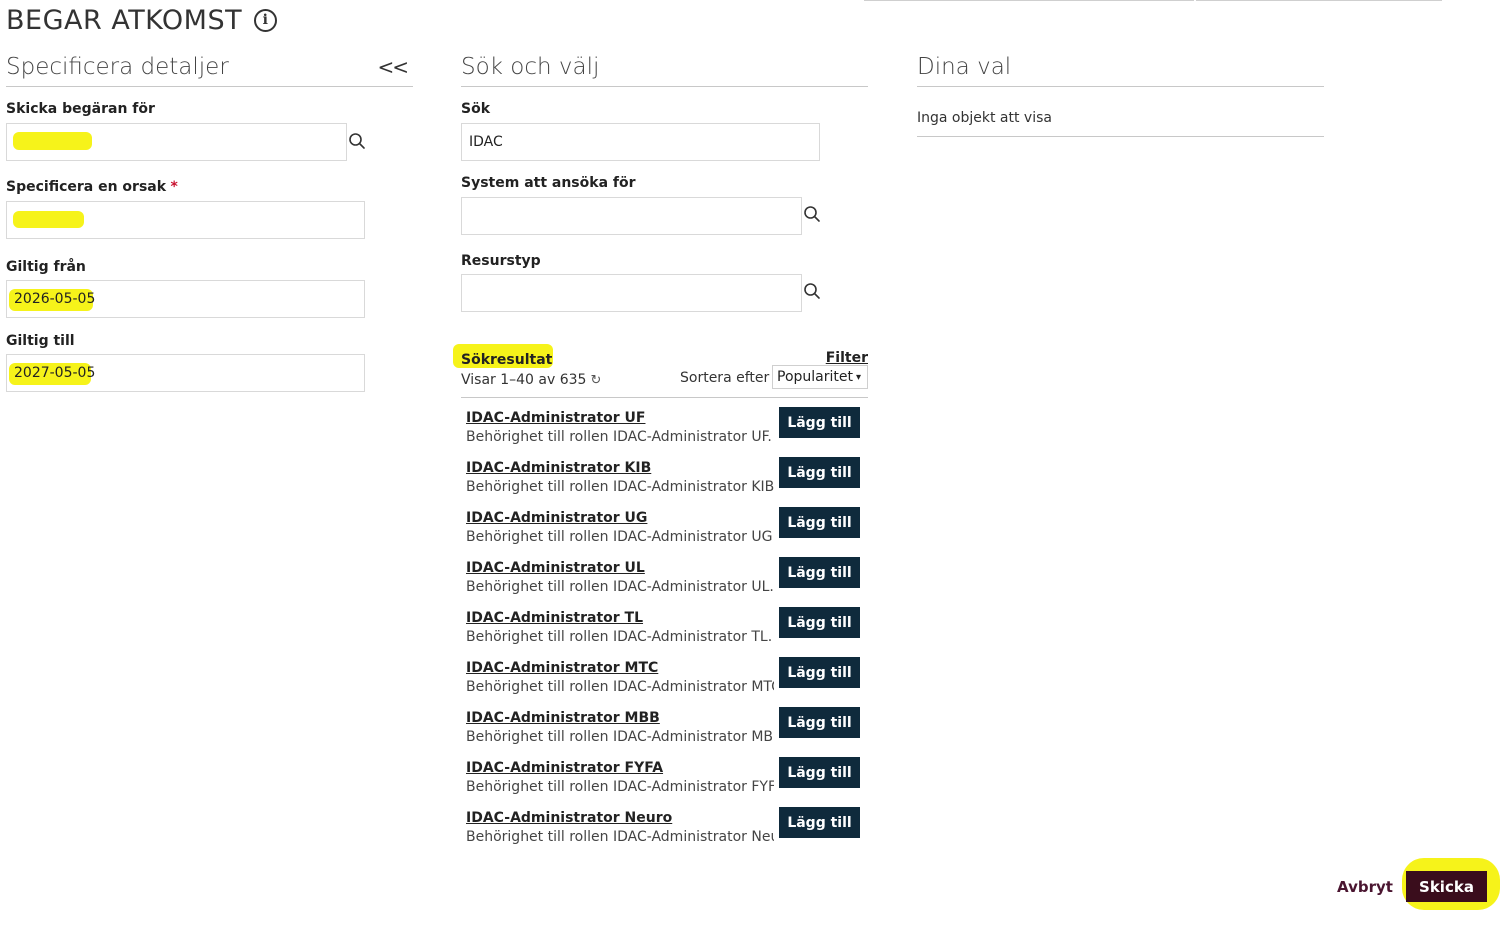 The height and width of the screenshot is (933, 1500). Describe the element at coordinates (1120, 94) in the screenshot. I see `selection-panel: Dina val Inga objekt att visa` at that location.